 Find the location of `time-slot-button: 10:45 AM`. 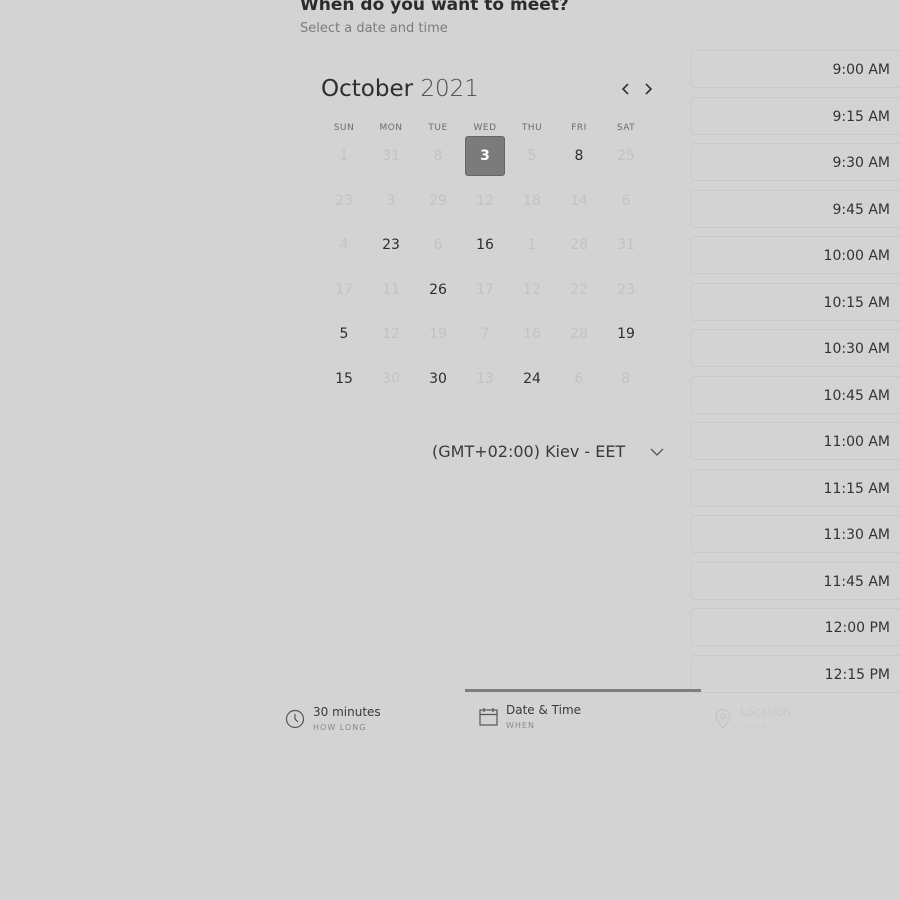

time-slot-button: 10:45 AM is located at coordinates (795, 394).